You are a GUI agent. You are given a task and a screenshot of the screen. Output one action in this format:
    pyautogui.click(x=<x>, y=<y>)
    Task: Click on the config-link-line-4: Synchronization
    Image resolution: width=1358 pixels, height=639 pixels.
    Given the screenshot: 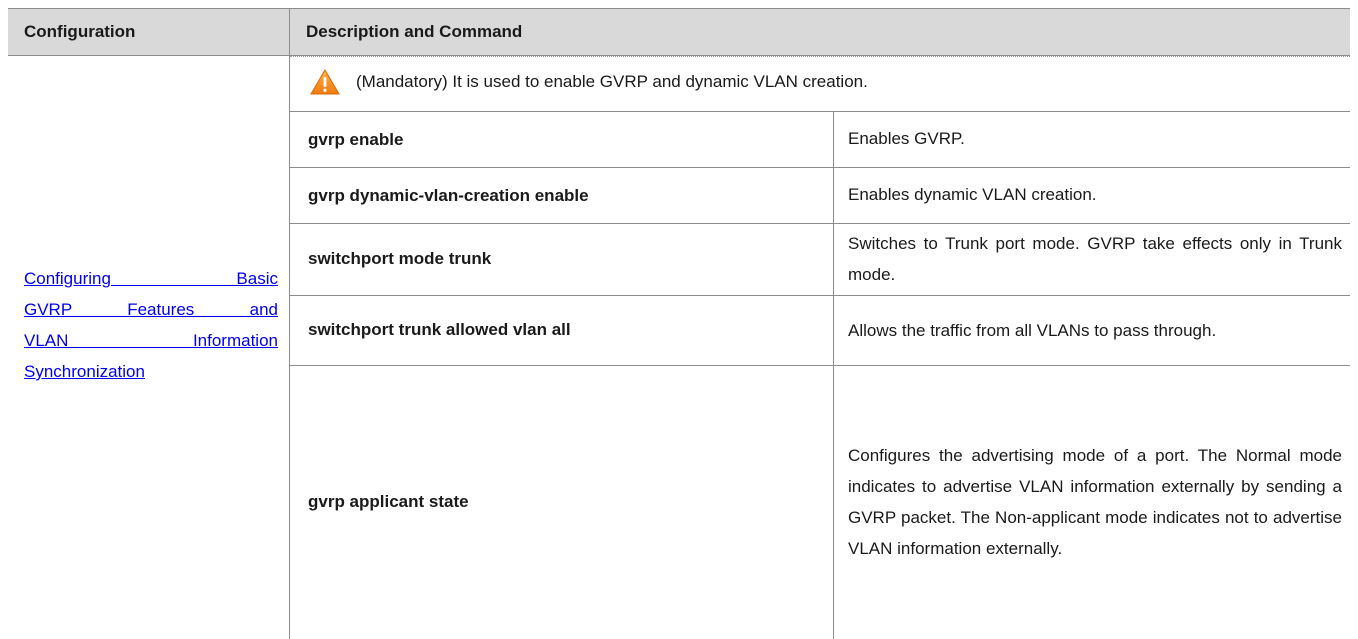 What is the action you would take?
    pyautogui.click(x=151, y=371)
    